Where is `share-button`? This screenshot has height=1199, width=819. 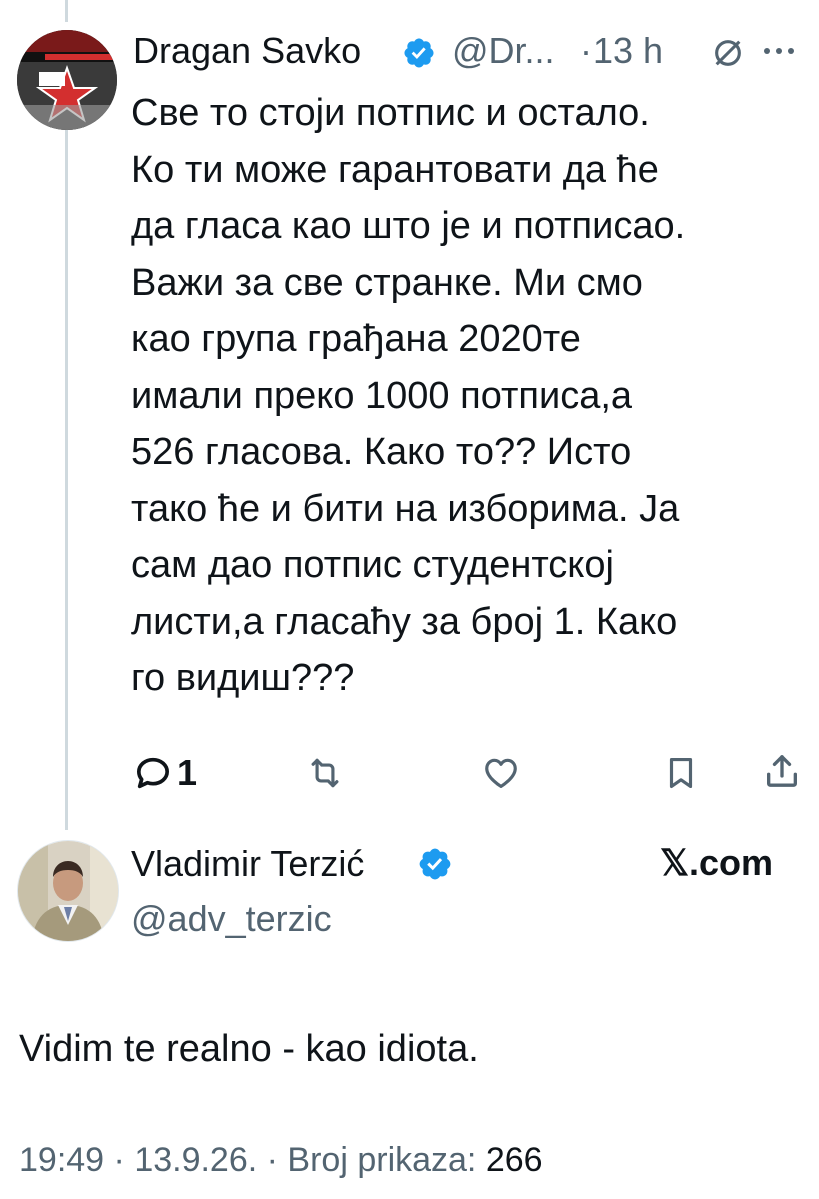
share-button is located at coordinates (782, 771).